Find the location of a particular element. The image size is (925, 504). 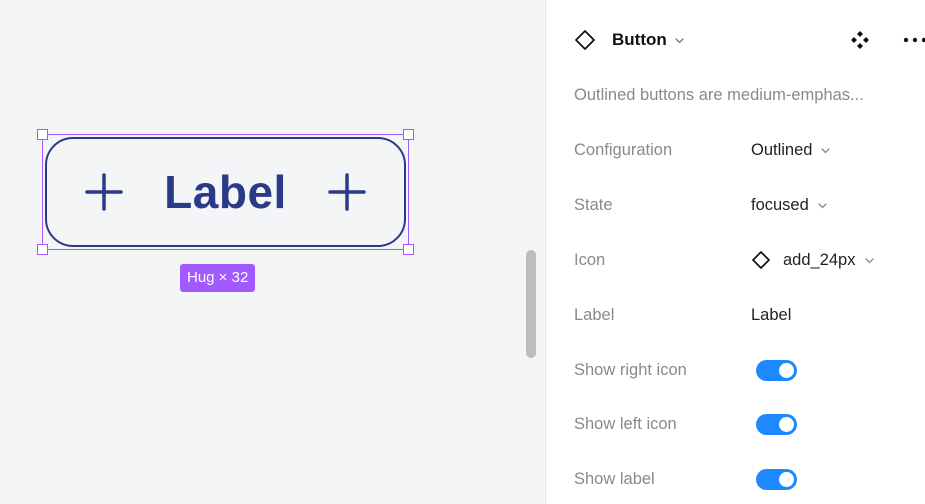

label-text-field: Label is located at coordinates (771, 315).